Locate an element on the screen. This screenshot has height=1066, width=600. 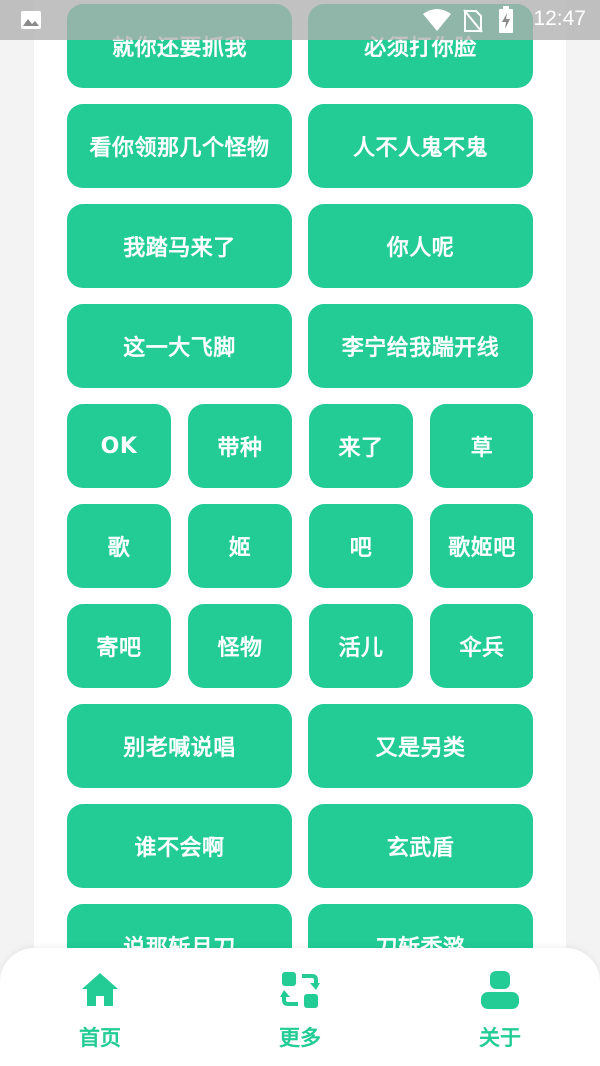
sound-button: 草 is located at coordinates (481, 446).